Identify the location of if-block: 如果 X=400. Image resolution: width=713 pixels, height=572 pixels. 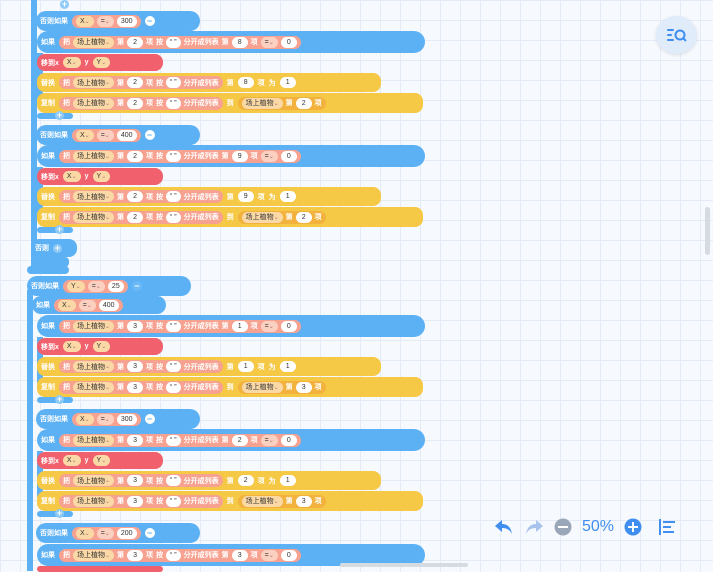
(99, 305).